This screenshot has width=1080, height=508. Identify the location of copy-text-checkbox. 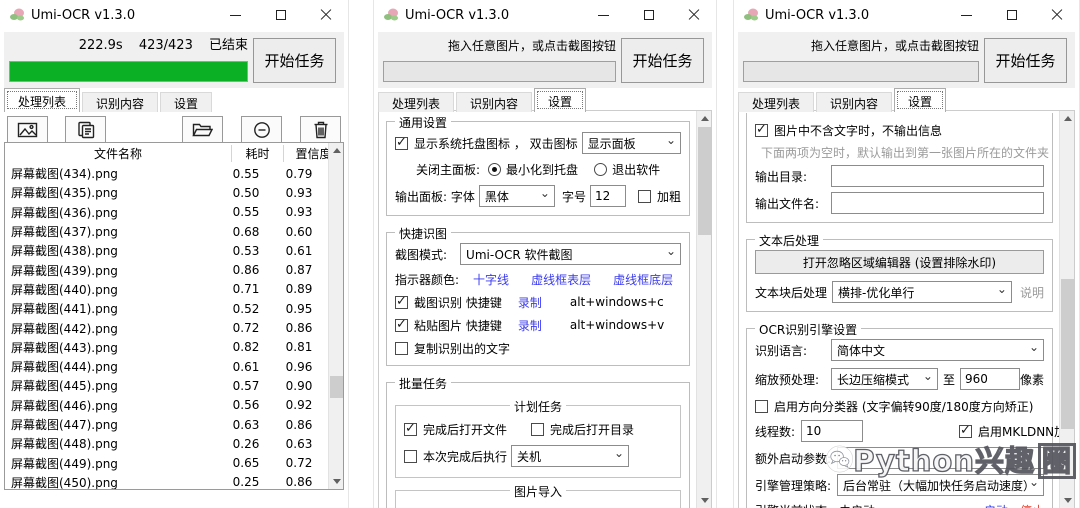
(401, 348).